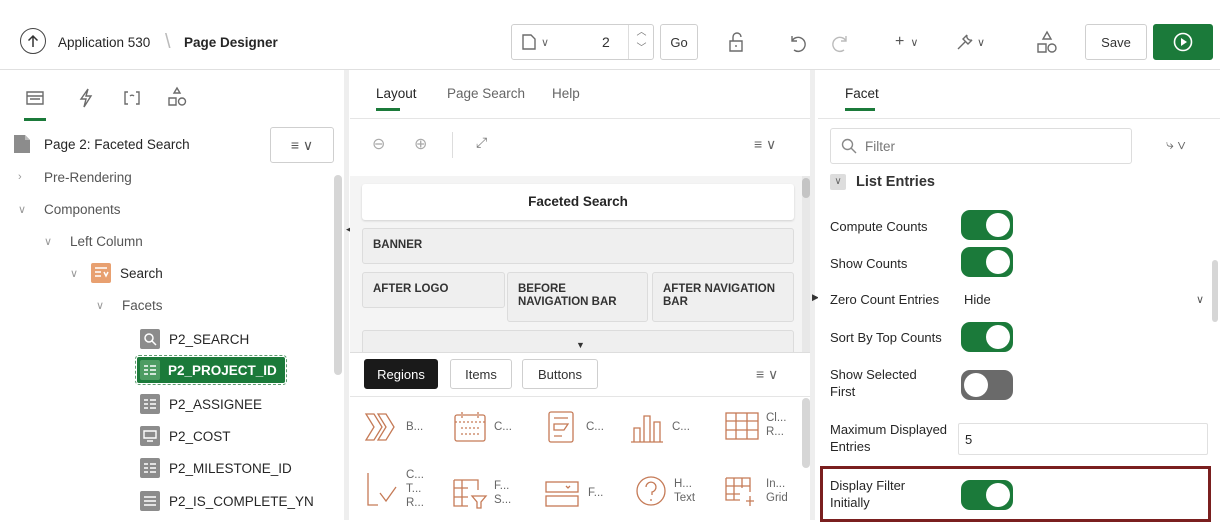 Image resolution: width=1220 pixels, height=522 pixels. Describe the element at coordinates (580, 345) in the screenshot. I see `collapse-gallery-arrow-icon: ▼` at that location.